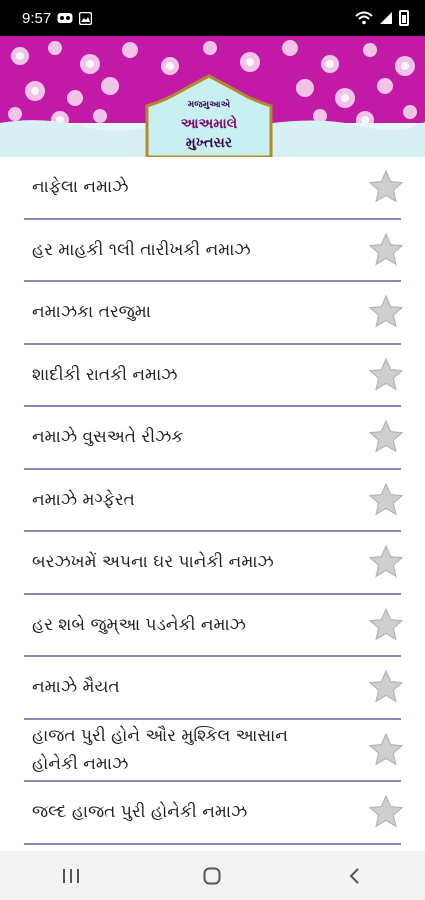  Describe the element at coordinates (214, 688) in the screenshot. I see `list-item: નમાઝે મૈયત` at that location.